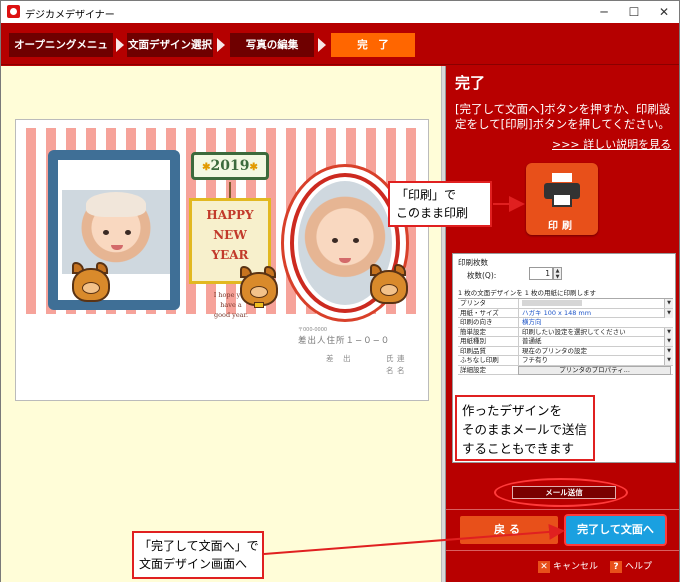 This screenshot has height=582, width=680. I want to click on details-link: >>> 詳しい説明を見る, so click(611, 144).